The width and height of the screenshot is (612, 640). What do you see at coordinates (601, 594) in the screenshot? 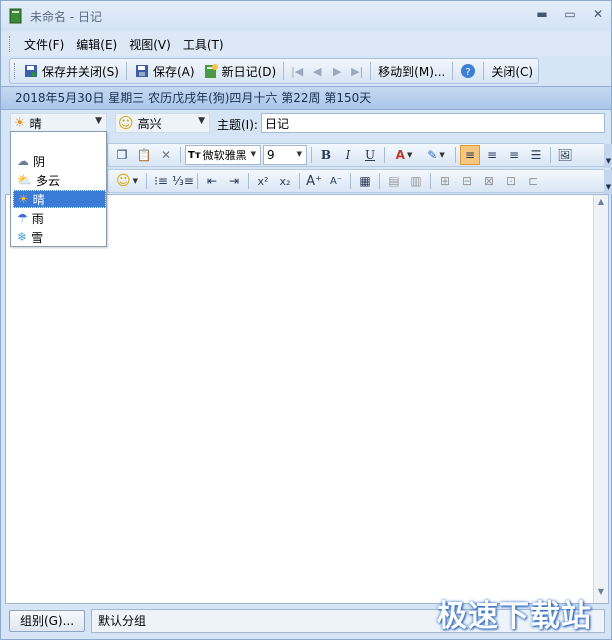
I see `scroll-down-icon: ▼` at bounding box center [601, 594].